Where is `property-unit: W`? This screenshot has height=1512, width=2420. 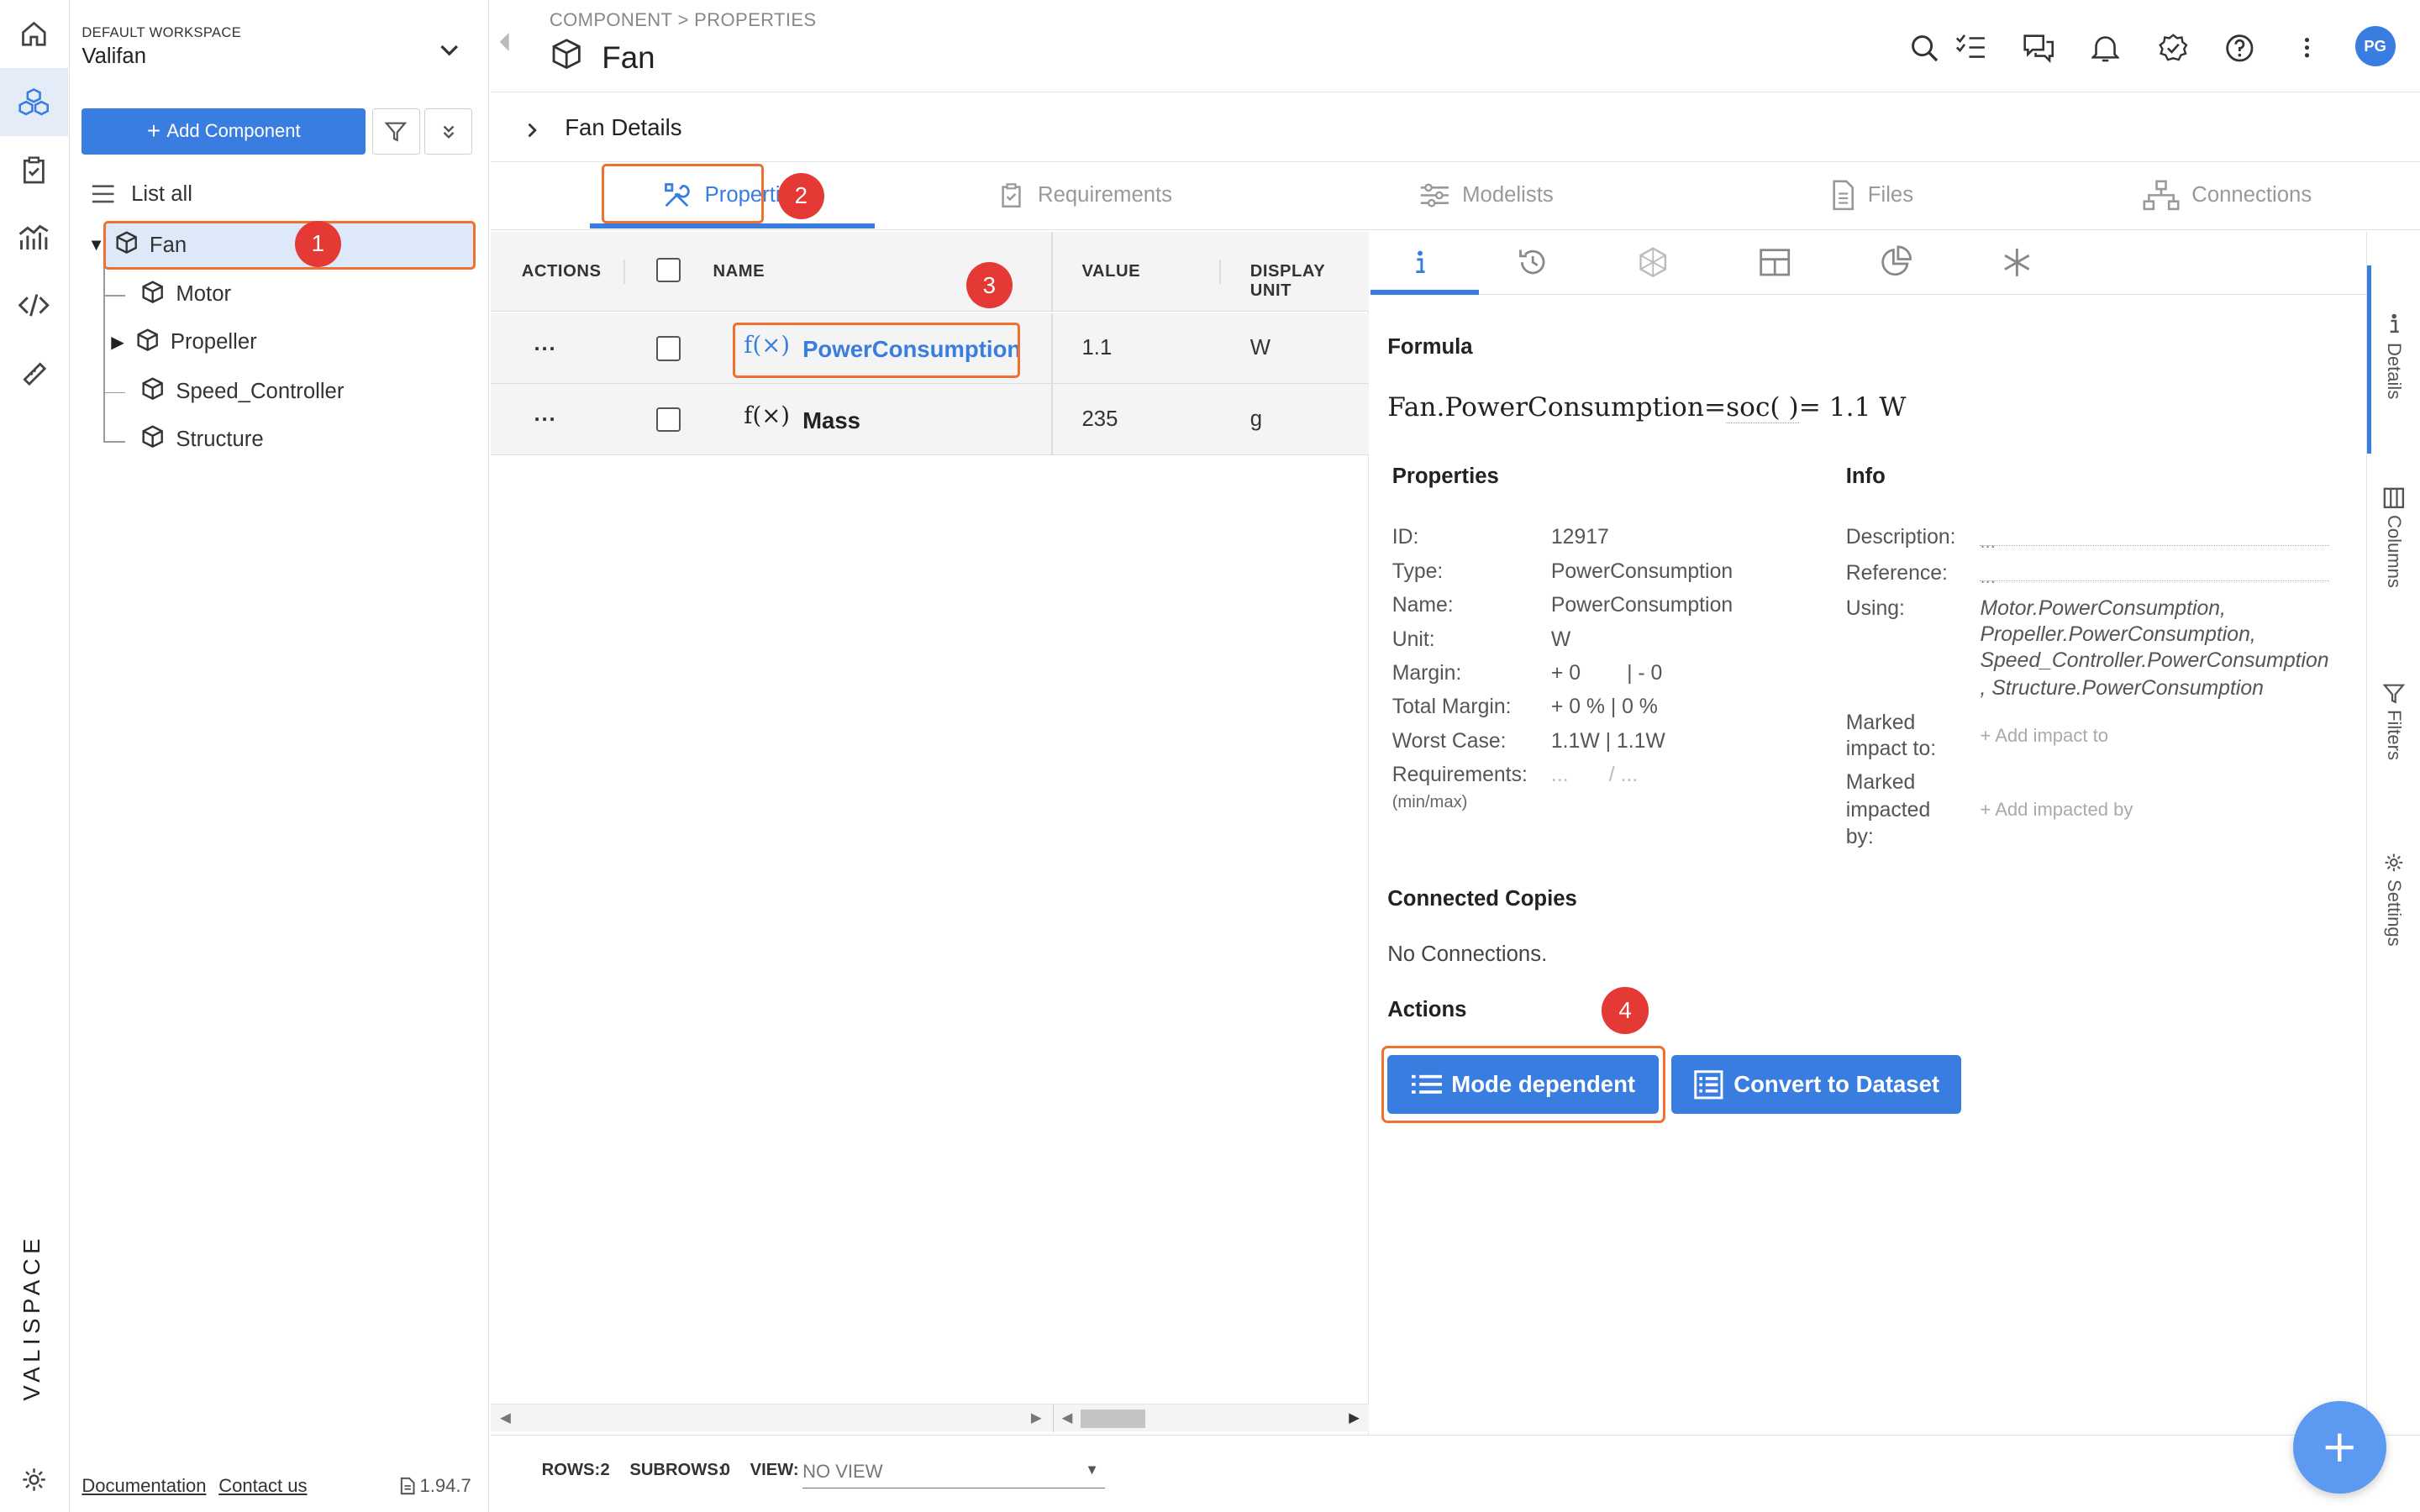
property-unit: W is located at coordinates (1260, 348).